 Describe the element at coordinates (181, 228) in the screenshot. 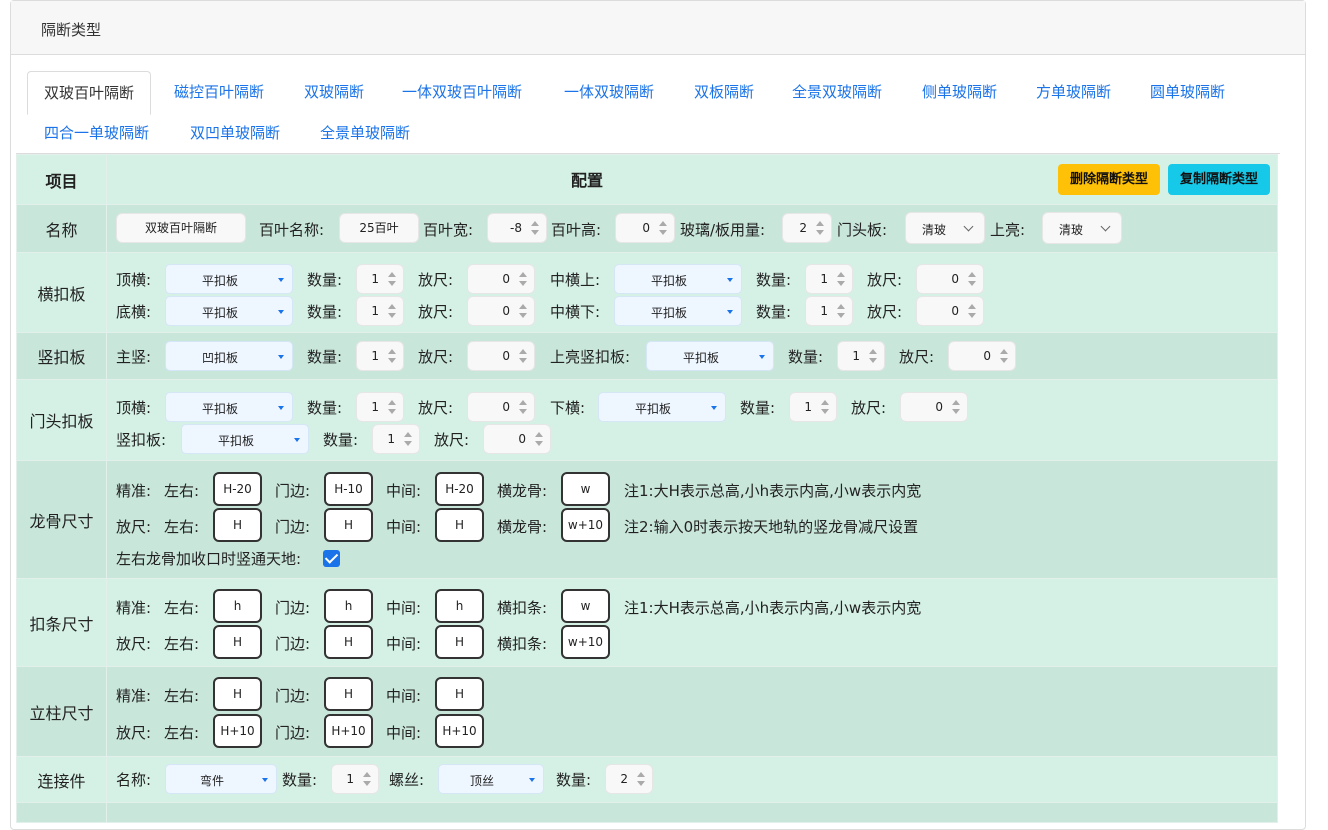

I see `partition-name-input: 双玻百叶隔断` at that location.